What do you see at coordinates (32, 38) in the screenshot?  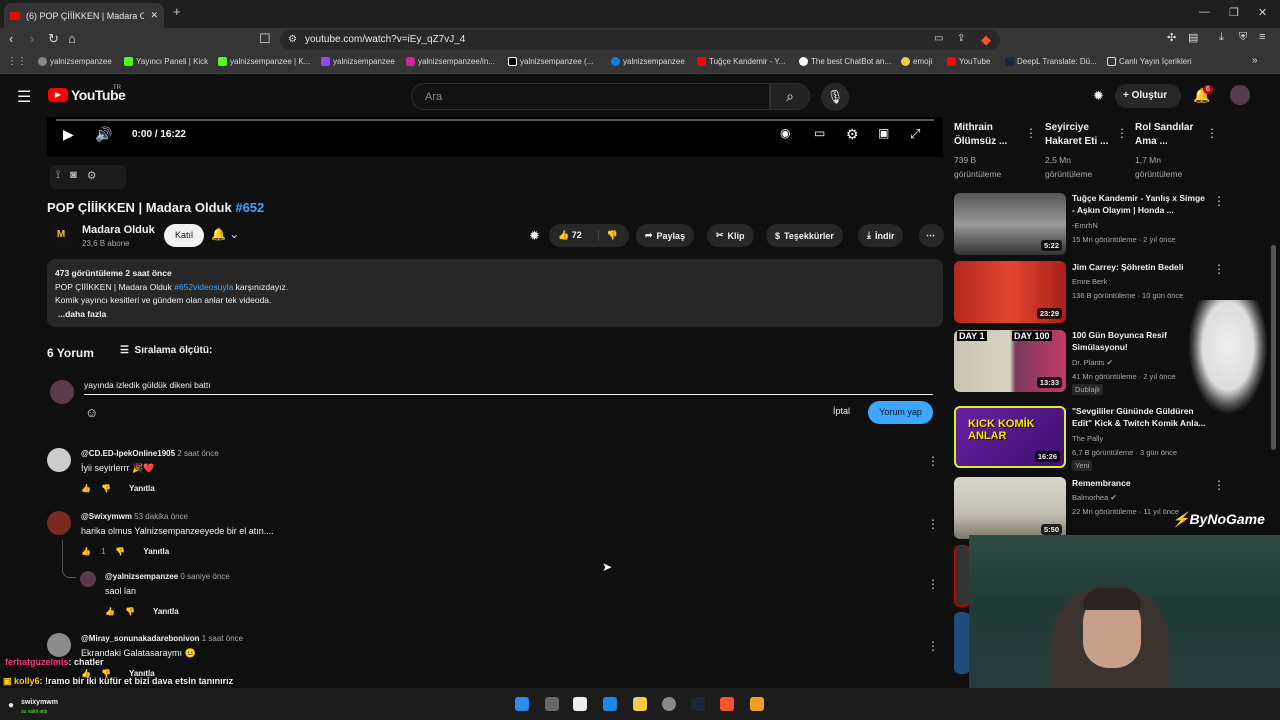 I see `forward-icon: ›` at bounding box center [32, 38].